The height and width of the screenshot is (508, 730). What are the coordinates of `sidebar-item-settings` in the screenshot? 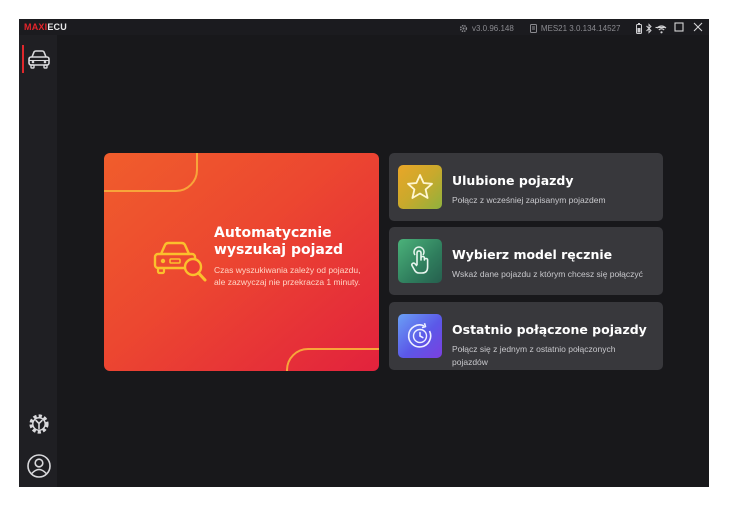 It's located at (39, 426).